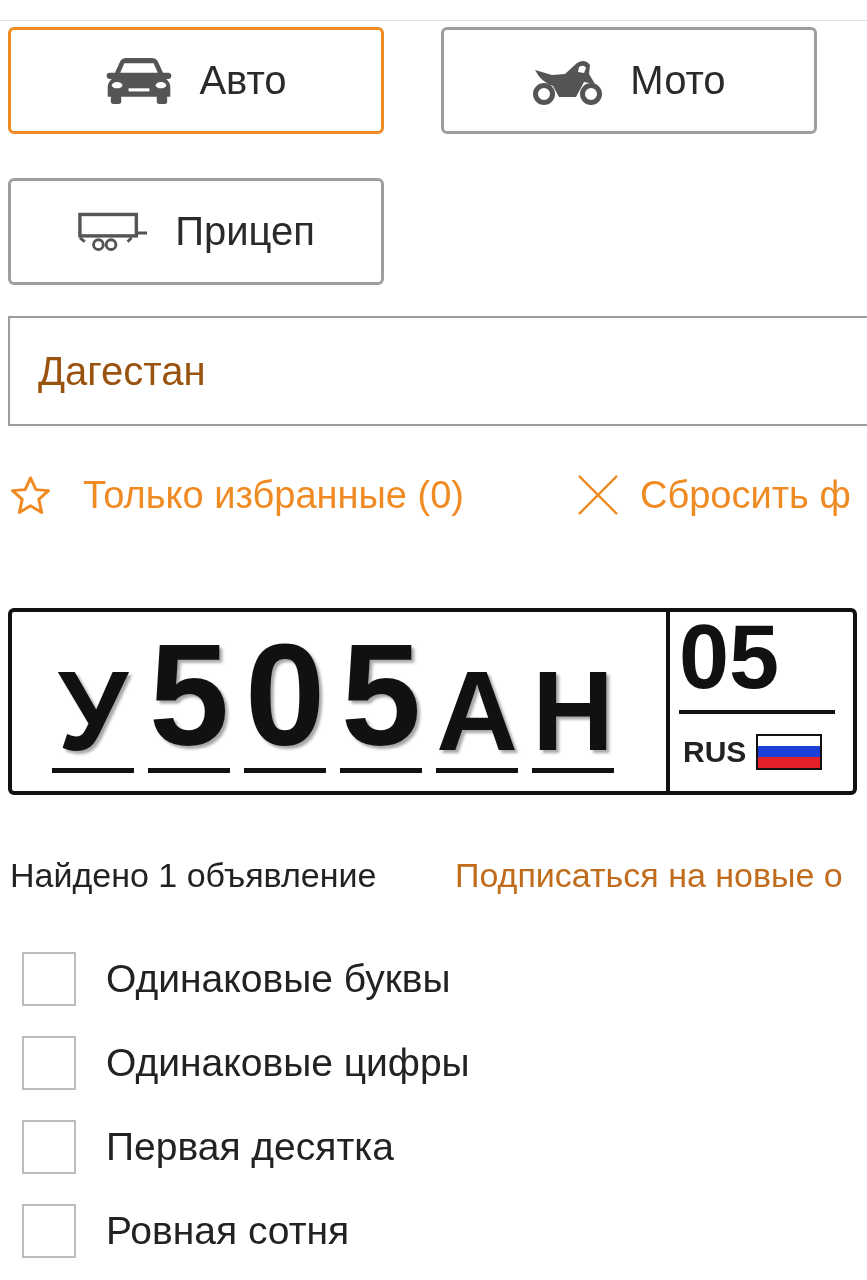  What do you see at coordinates (573, 714) in the screenshot?
I see `plate-character-field: Н` at bounding box center [573, 714].